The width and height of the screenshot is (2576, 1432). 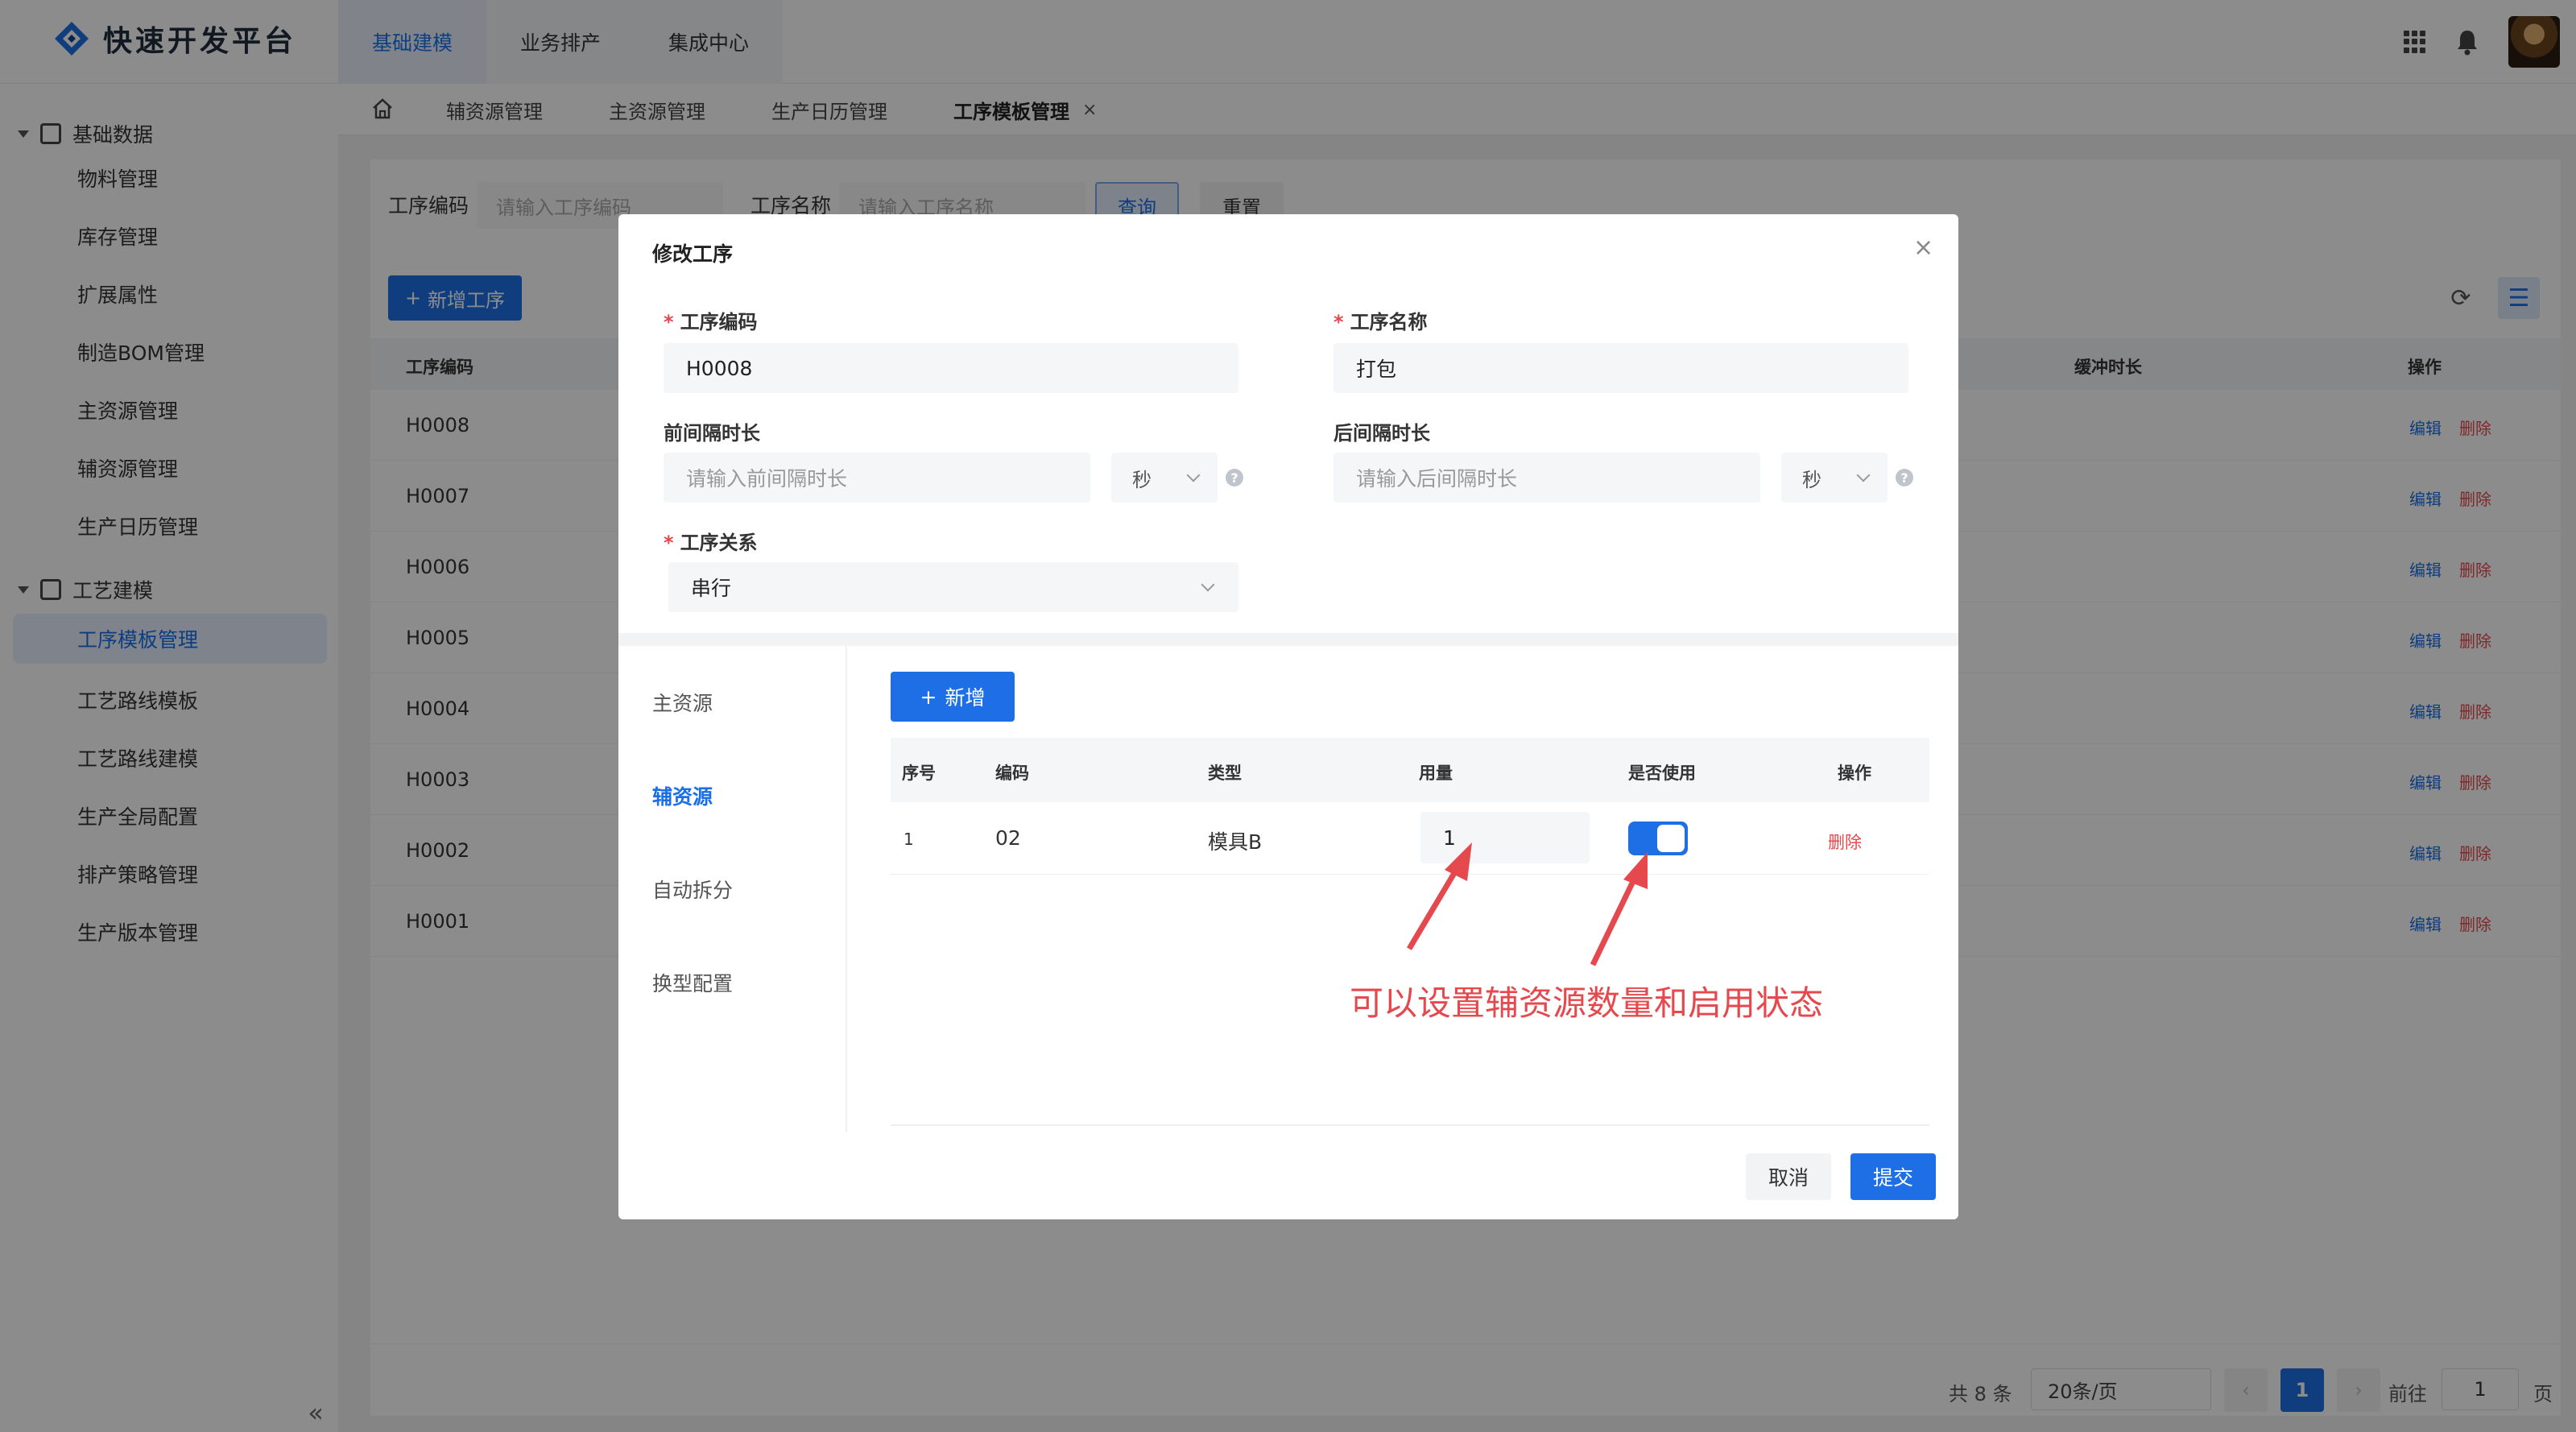 I want to click on post-interval-label: 后间隔时长, so click(x=1382, y=433).